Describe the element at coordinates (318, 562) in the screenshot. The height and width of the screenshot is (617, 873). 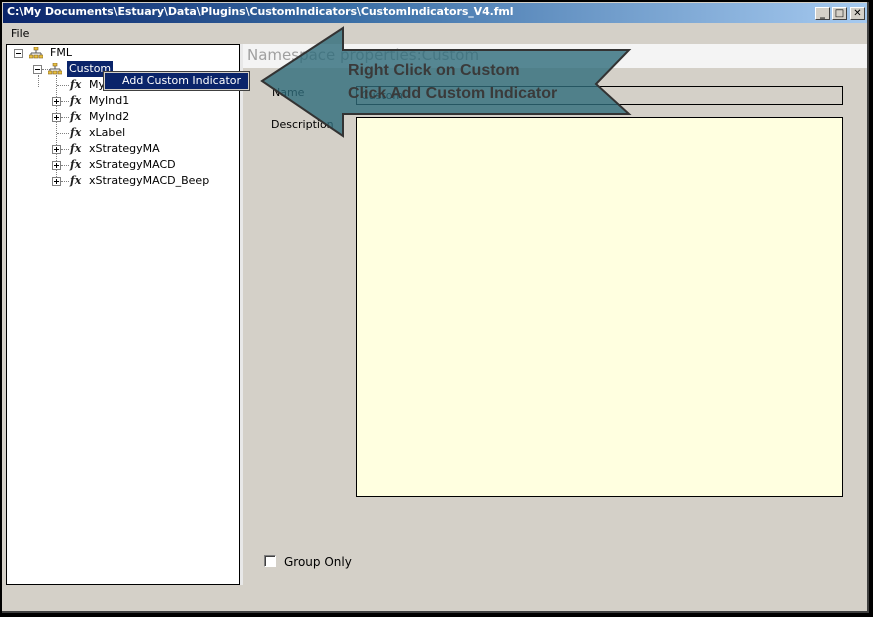
I see `group-only-label: Group Only` at that location.